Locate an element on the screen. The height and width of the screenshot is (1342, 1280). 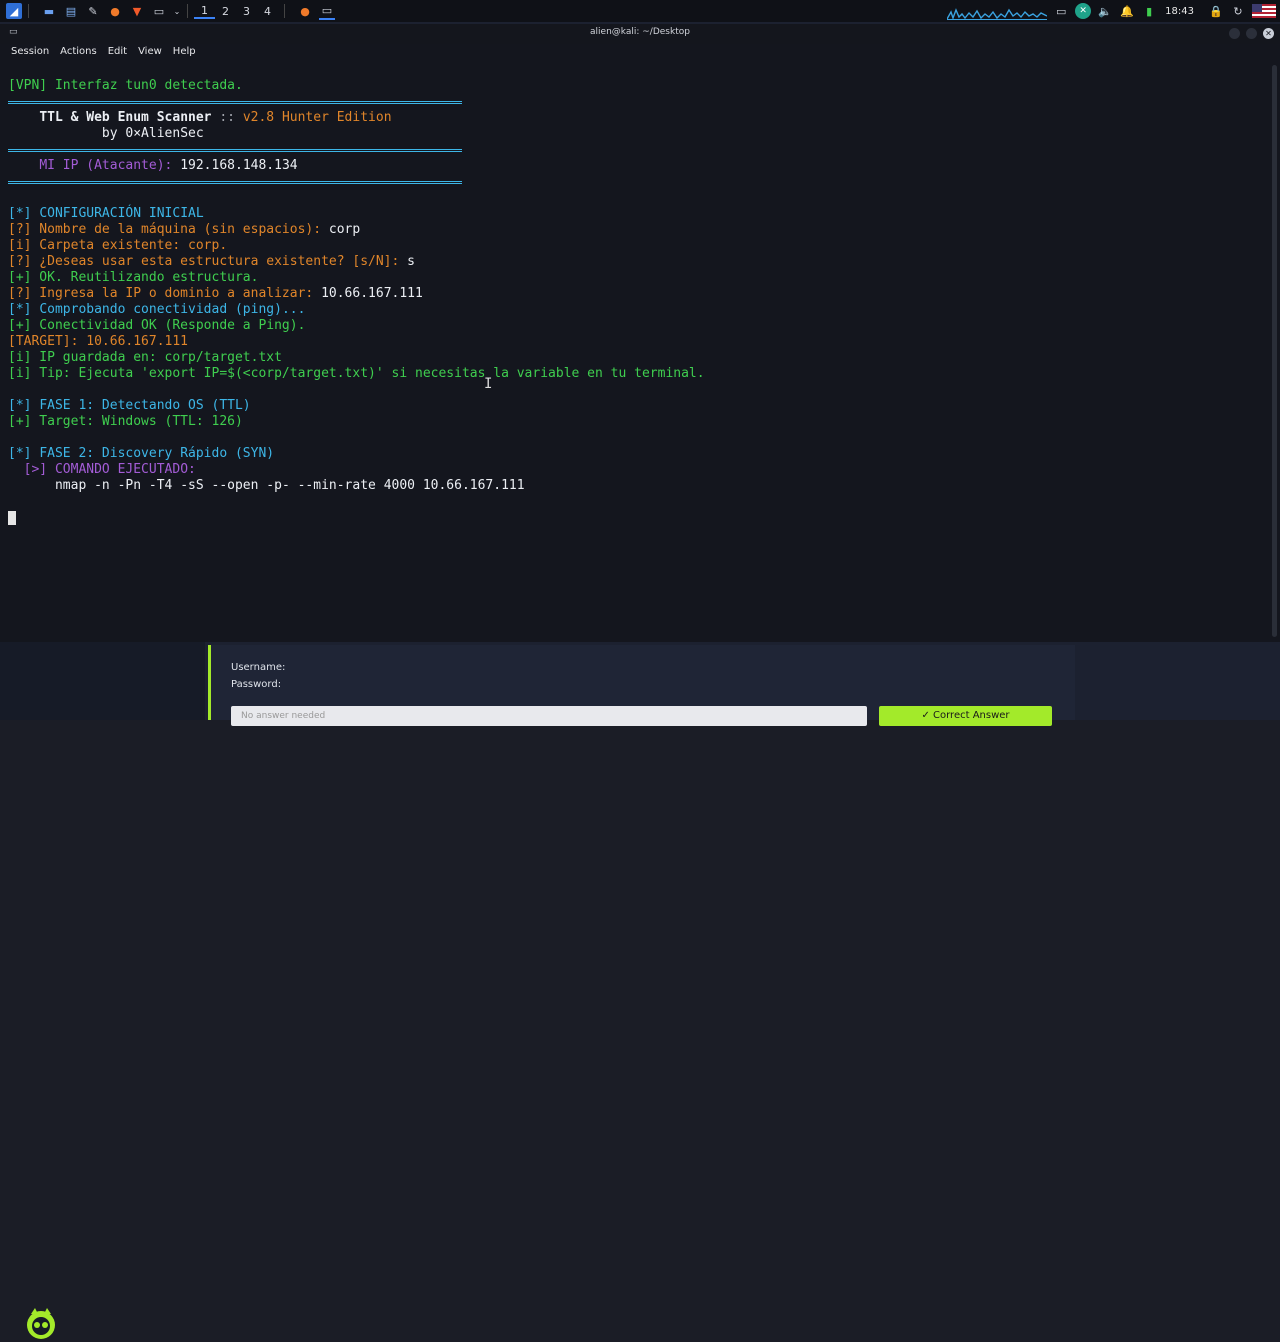
window-titlebar: ▭ alien@kali: ~/Desktop ✕ is located at coordinates (640, 34).